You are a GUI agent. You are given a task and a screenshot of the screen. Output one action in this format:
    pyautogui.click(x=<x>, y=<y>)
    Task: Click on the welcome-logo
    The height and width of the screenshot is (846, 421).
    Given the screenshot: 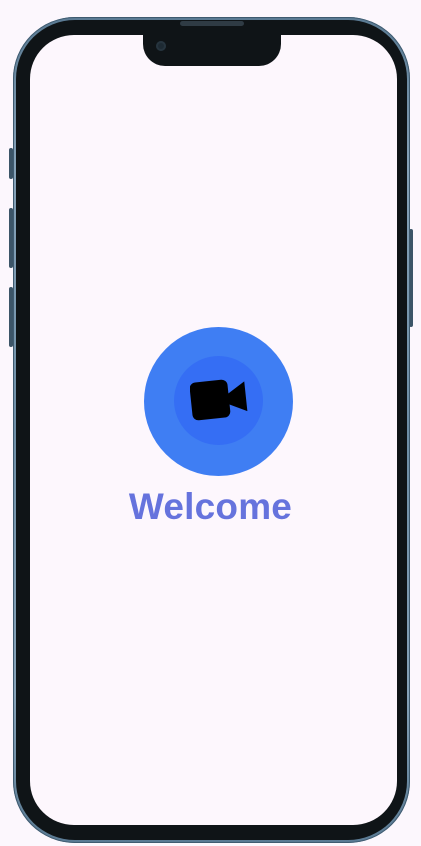 What is the action you would take?
    pyautogui.click(x=218, y=401)
    